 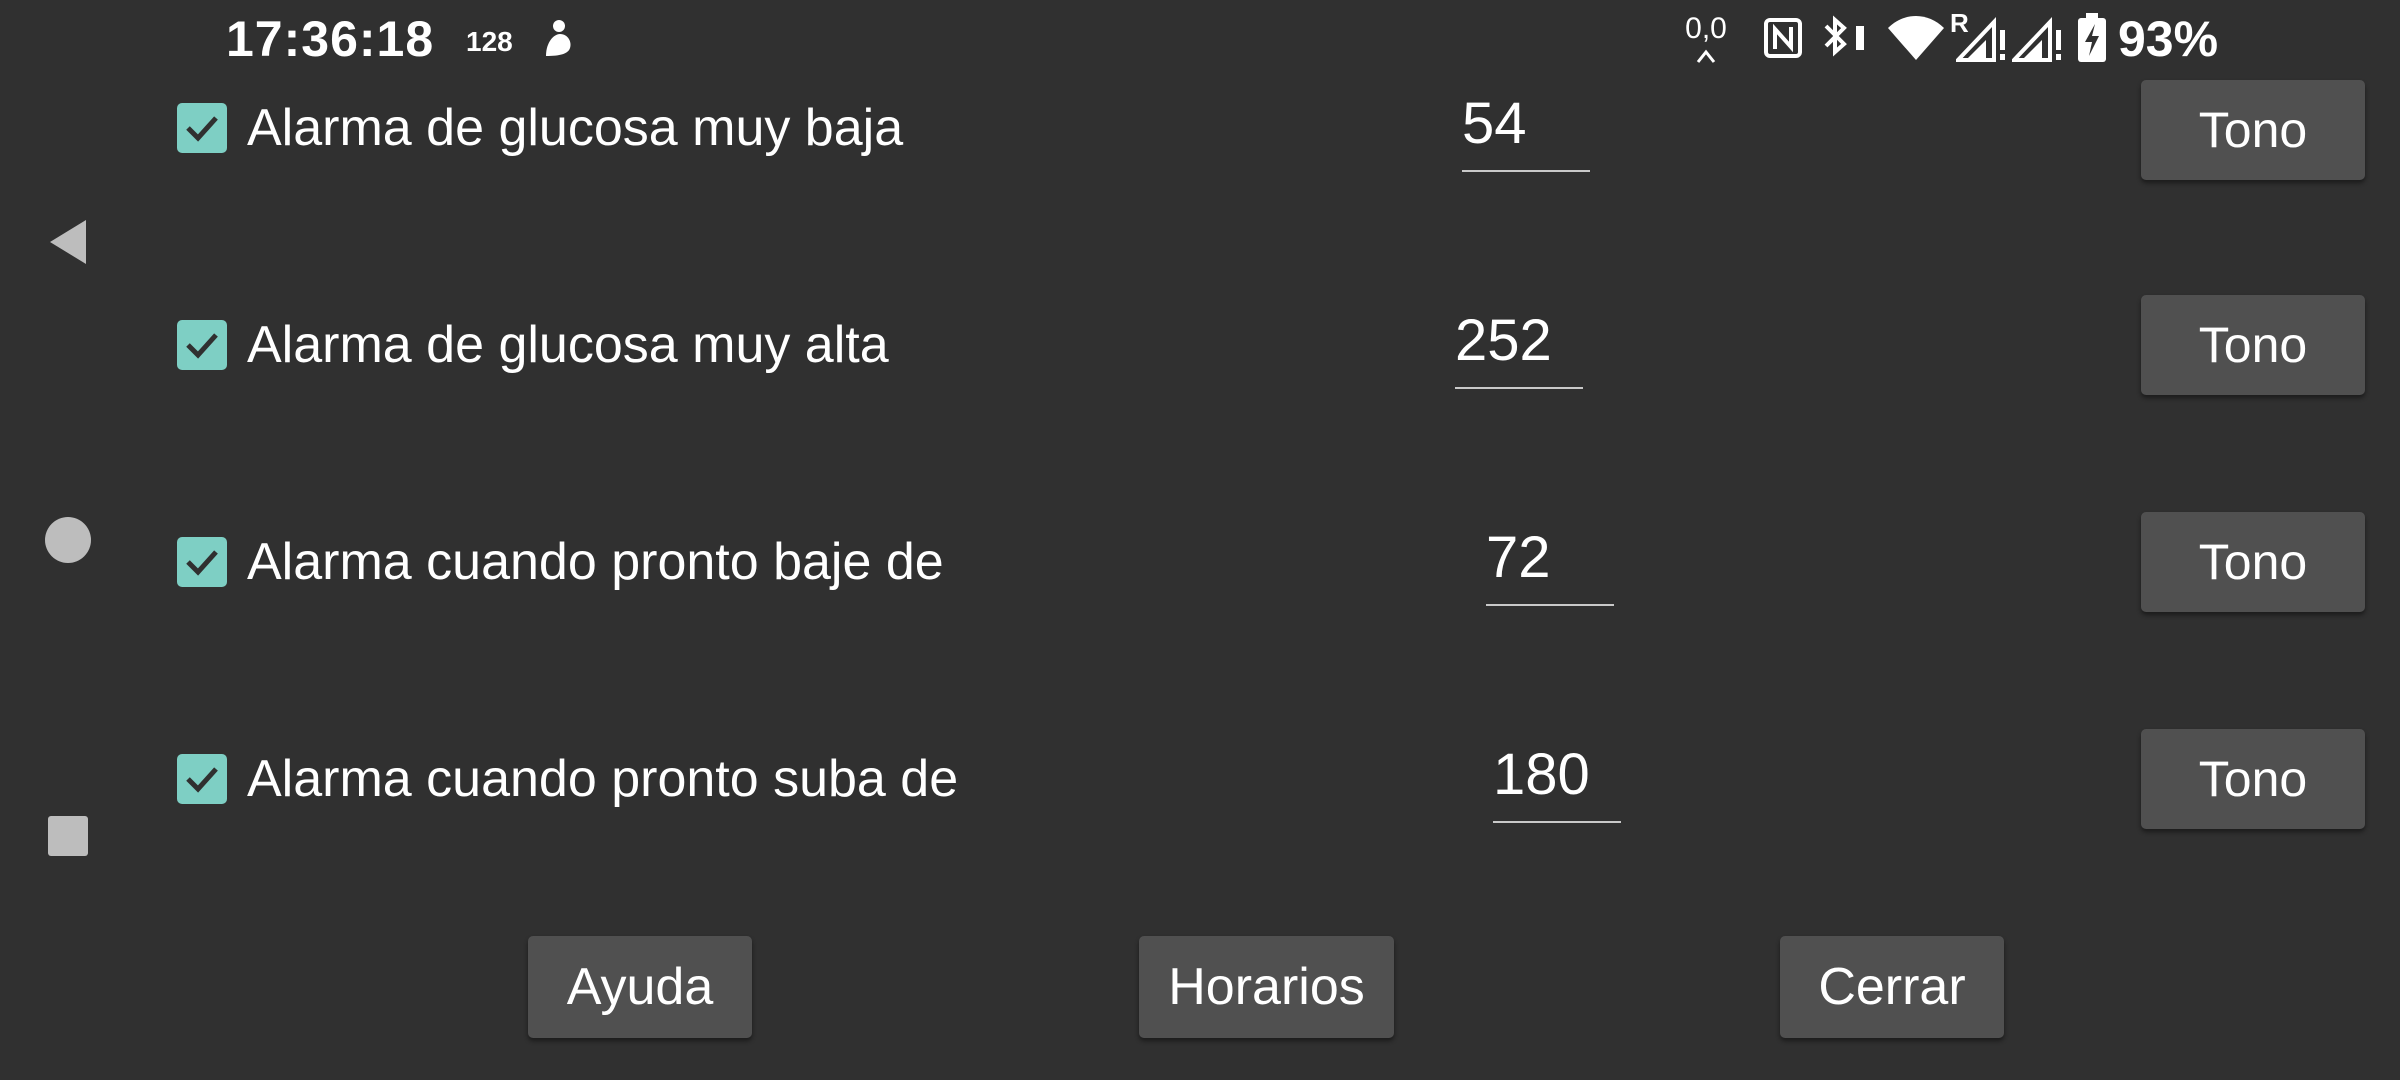 What do you see at coordinates (2168, 39) in the screenshot?
I see `battery-percentage: 93%` at bounding box center [2168, 39].